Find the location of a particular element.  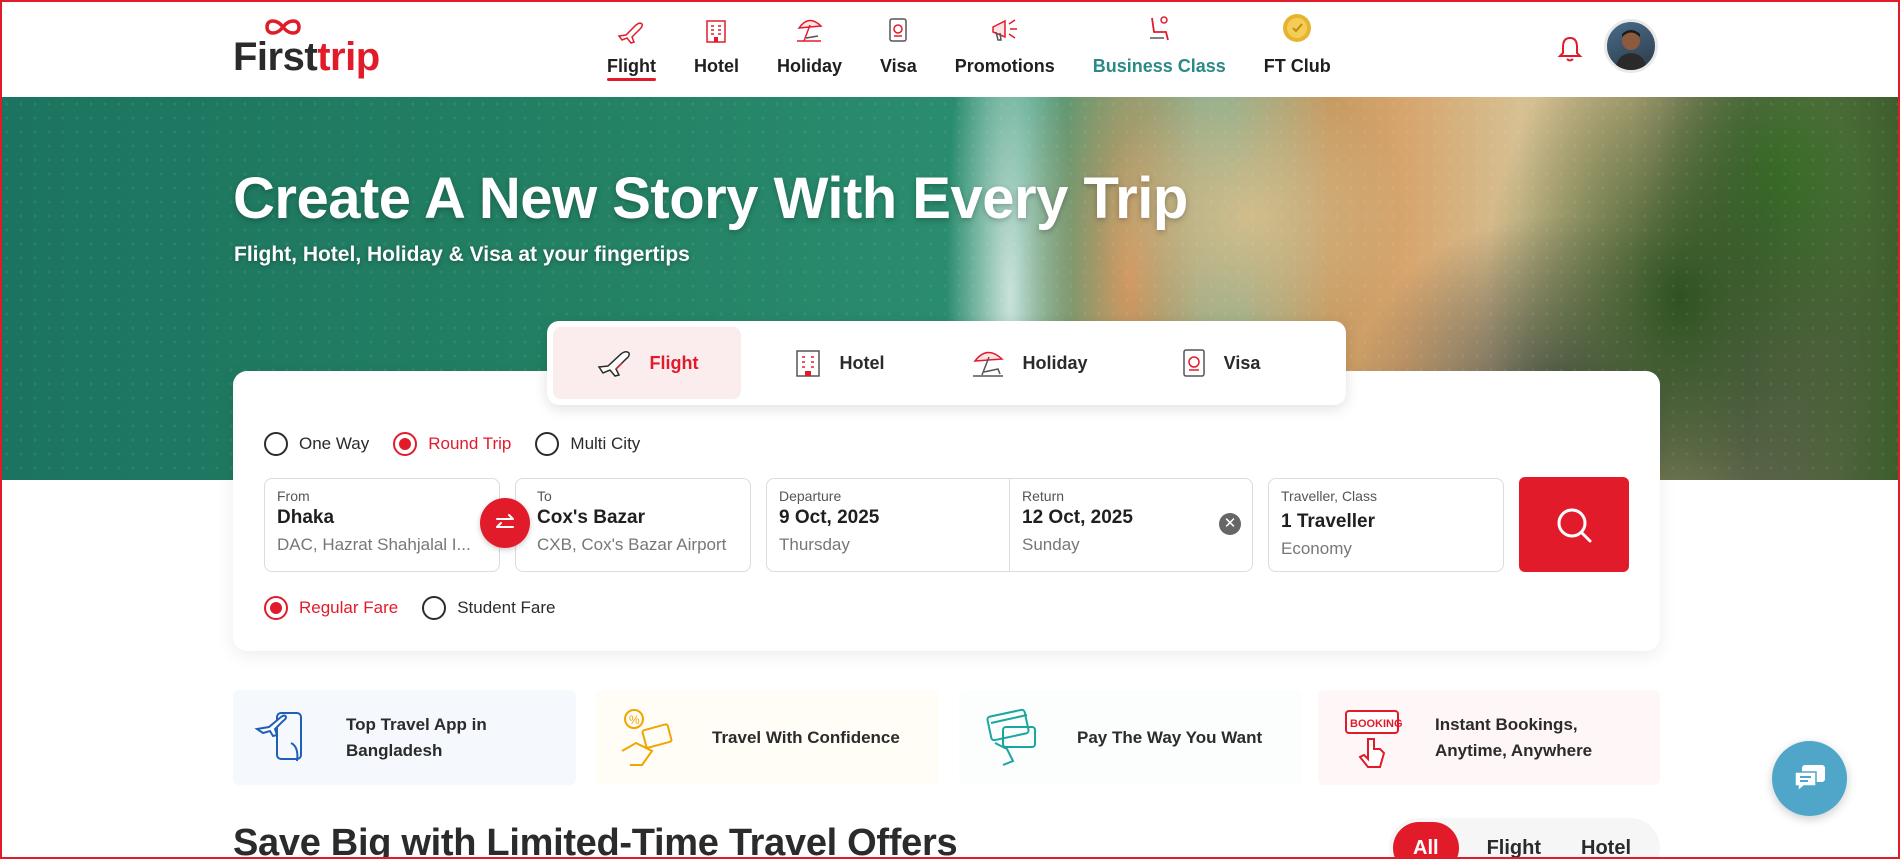

nav-visa: Visa is located at coordinates (898, 52).